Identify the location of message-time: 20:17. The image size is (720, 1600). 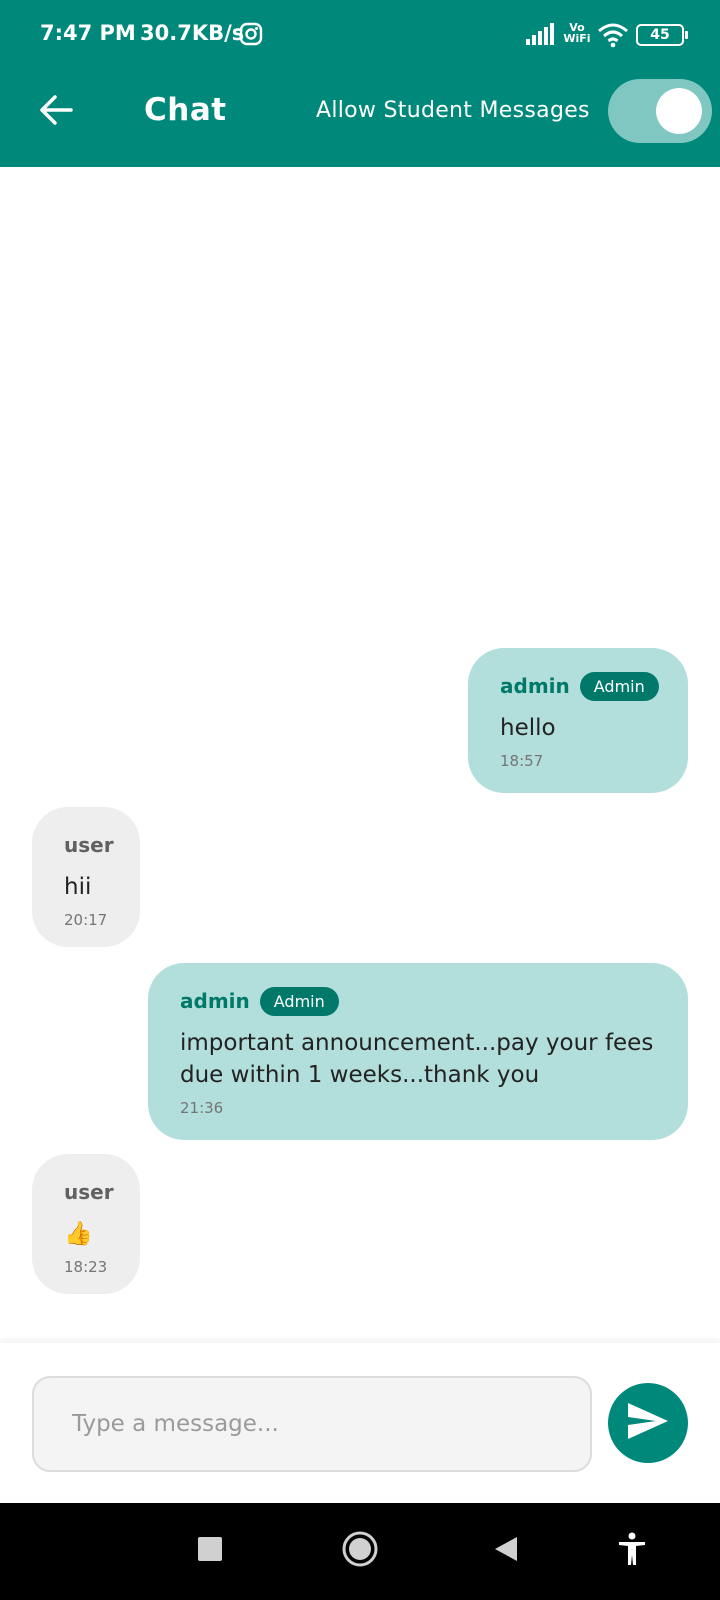
(86, 920).